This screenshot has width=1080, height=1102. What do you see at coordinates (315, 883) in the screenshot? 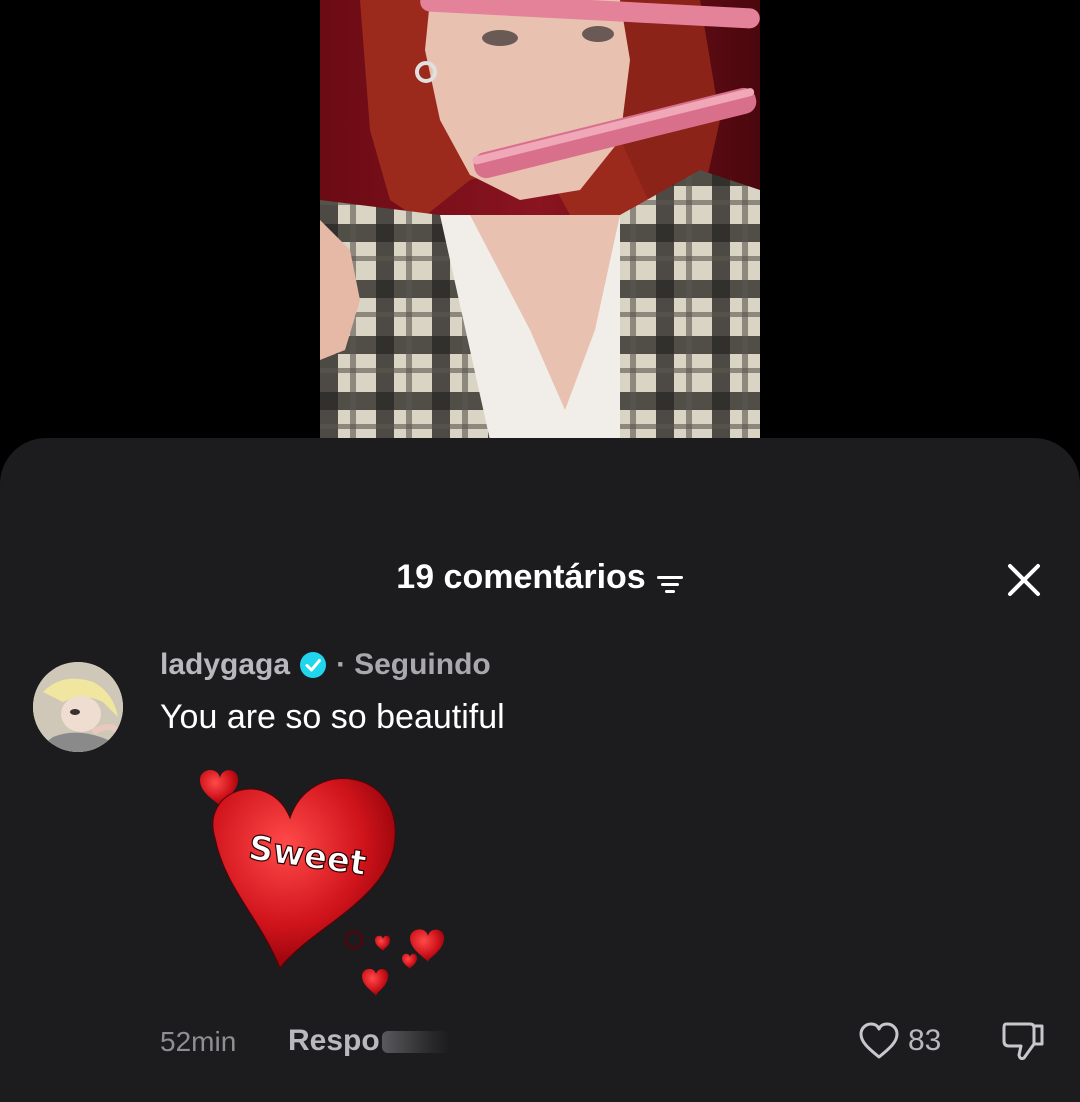
I see `heart-sticker: Sweet` at bounding box center [315, 883].